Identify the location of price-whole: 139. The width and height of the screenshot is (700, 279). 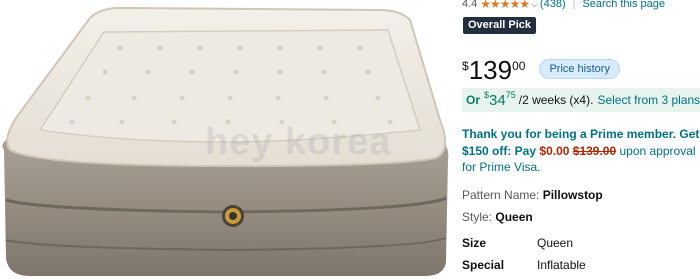
(490, 70).